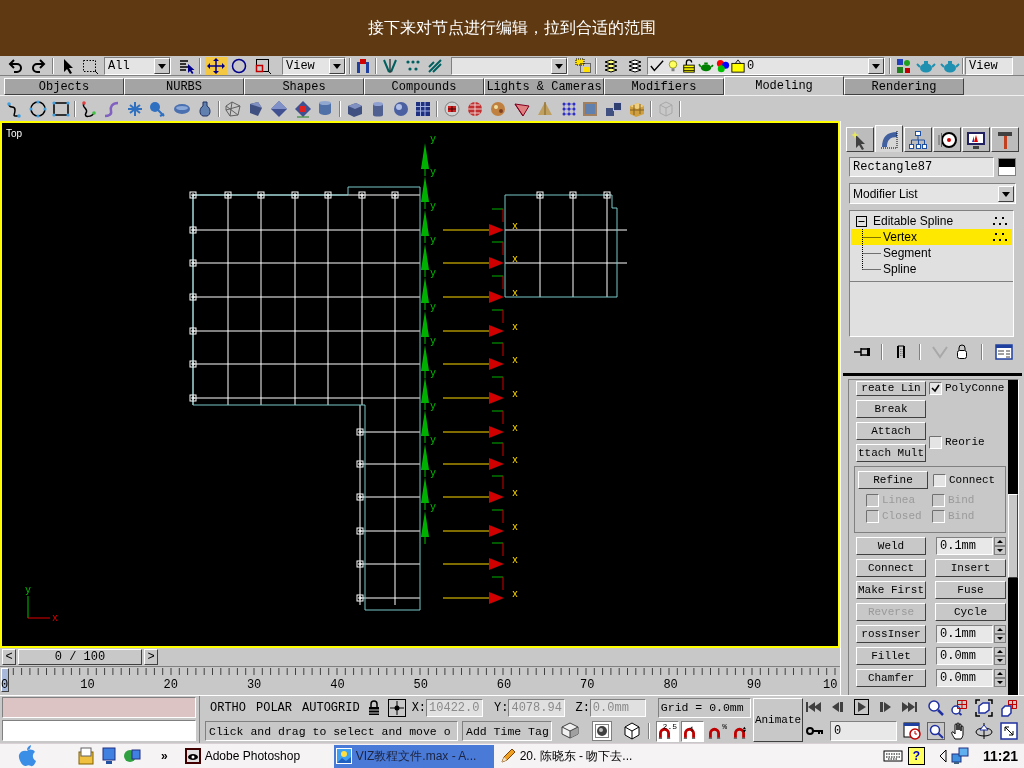 This screenshot has width=1024, height=768. What do you see at coordinates (921, 167) in the screenshot?
I see `object-name-field: Rectangle87` at bounding box center [921, 167].